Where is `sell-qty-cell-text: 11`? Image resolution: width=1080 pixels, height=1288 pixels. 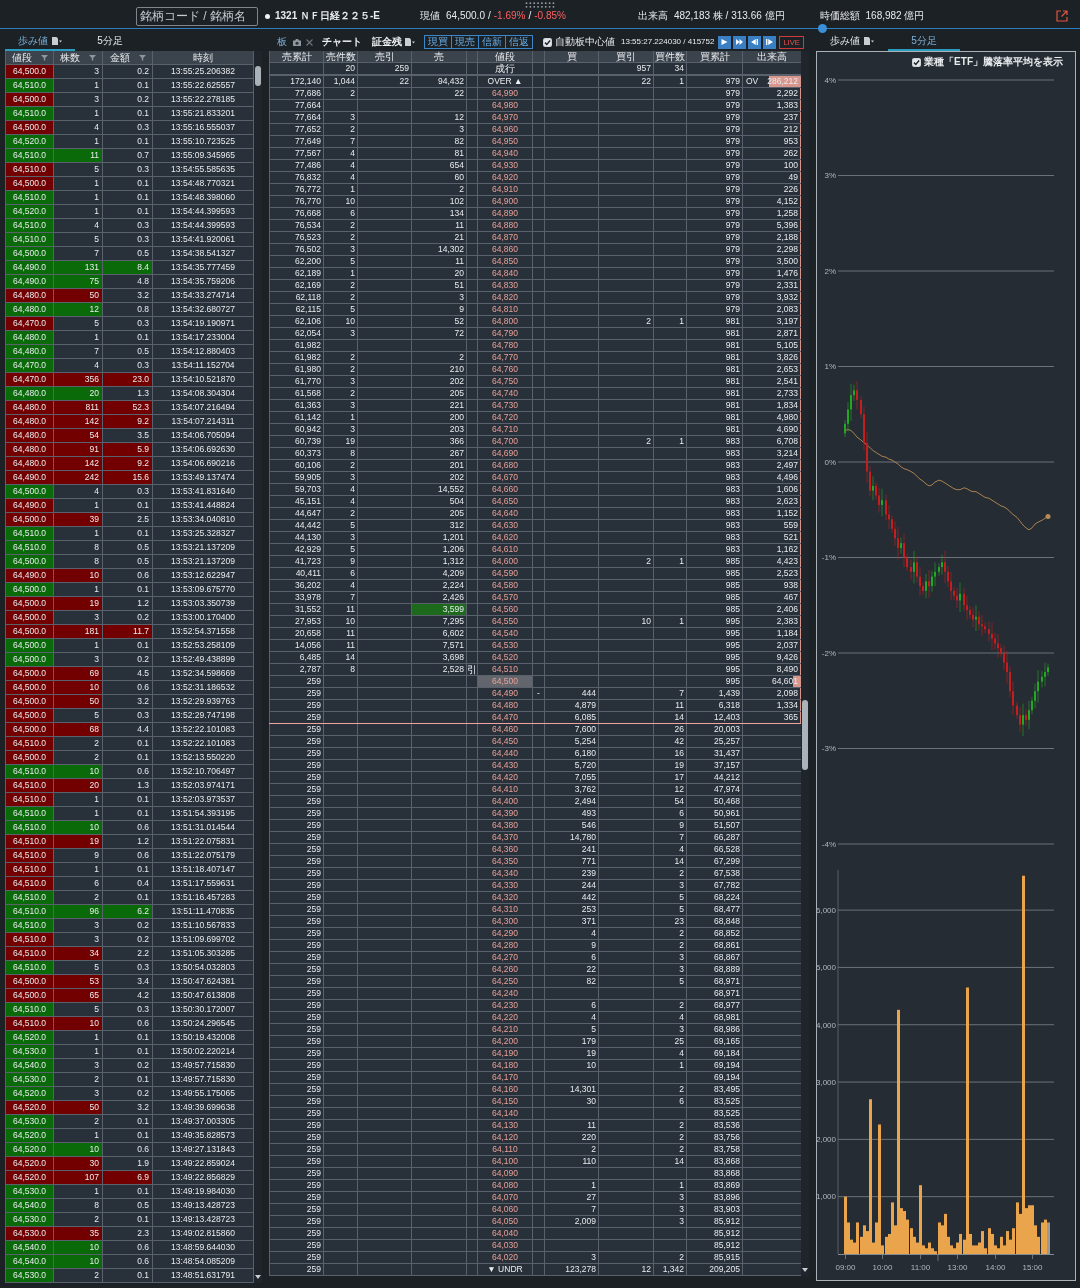
sell-qty-cell-text: 11 is located at coordinates (459, 261).